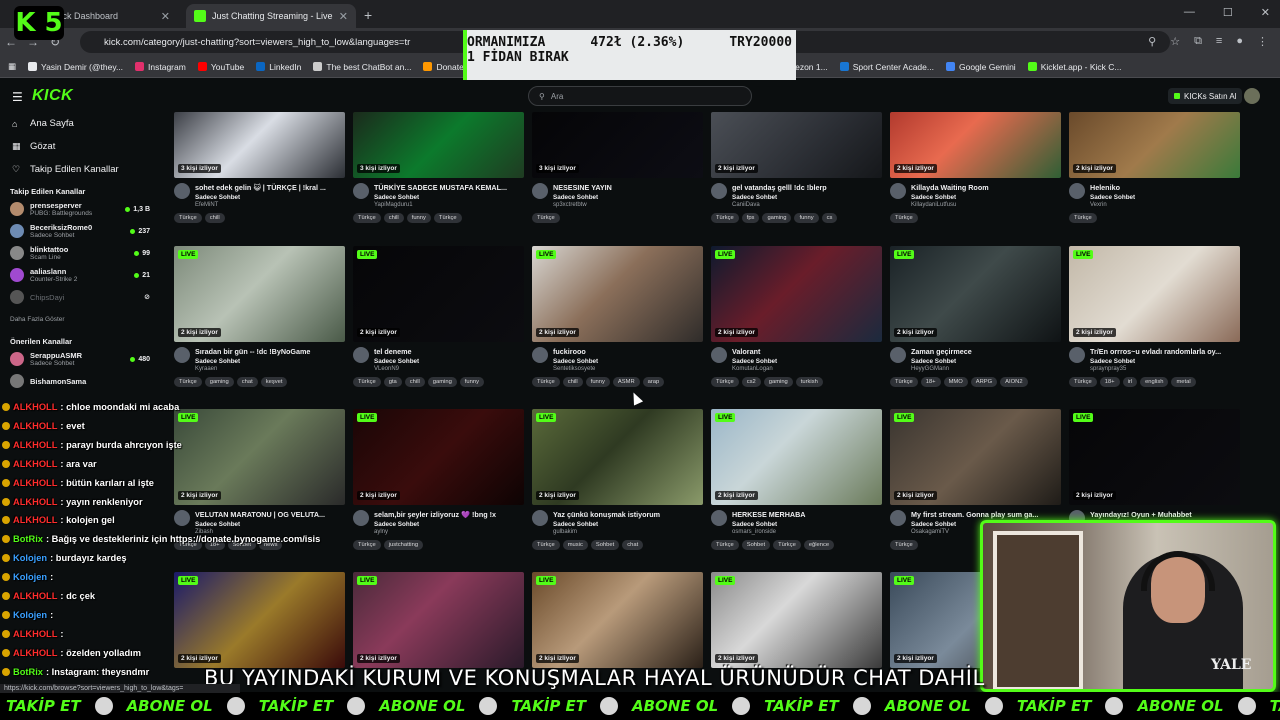 This screenshot has width=1280, height=720. What do you see at coordinates (807, 369) in the screenshot?
I see `streamer-name: KomutanLogan` at bounding box center [807, 369].